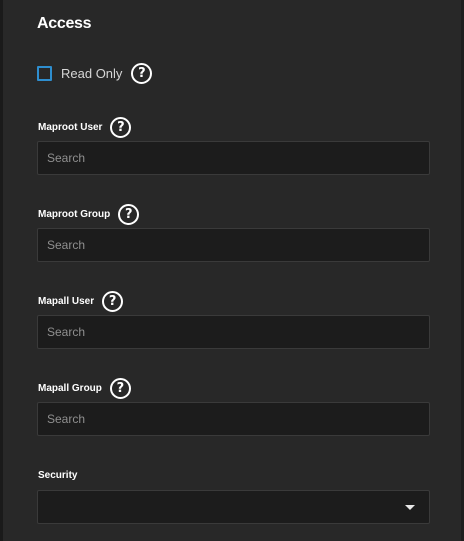 This screenshot has height=541, width=464. Describe the element at coordinates (70, 127) in the screenshot. I see `maproot-user-label: Maproot User` at that location.